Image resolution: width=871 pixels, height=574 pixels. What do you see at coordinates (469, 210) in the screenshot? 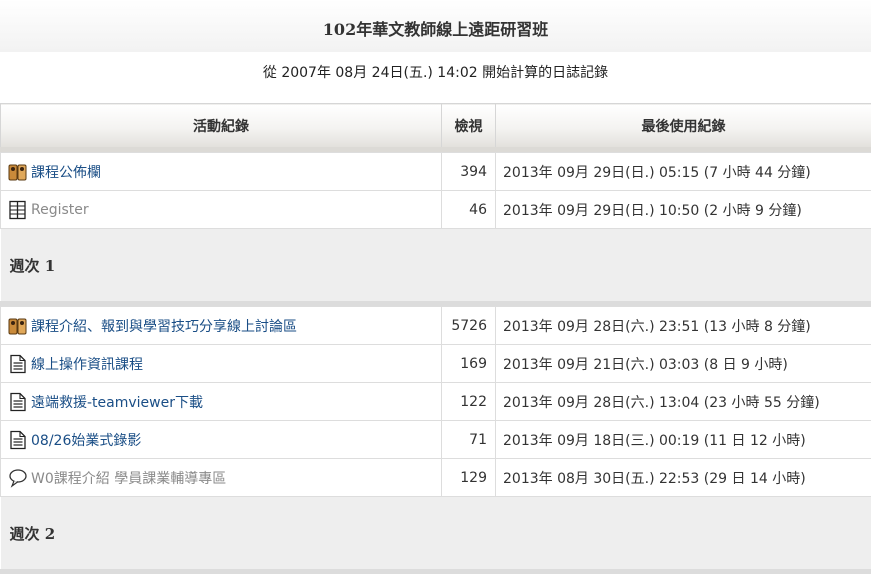
I see `views-count: 46` at bounding box center [469, 210].